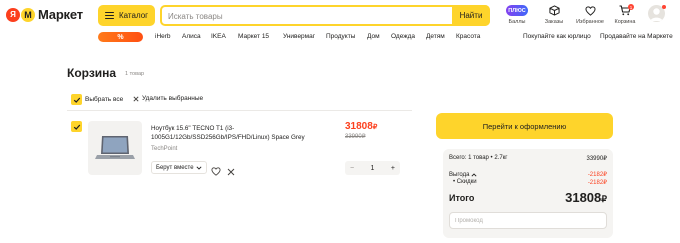 The image size is (680, 243). What do you see at coordinates (435, 36) in the screenshot?
I see `nav-item-kids: Детям` at bounding box center [435, 36].